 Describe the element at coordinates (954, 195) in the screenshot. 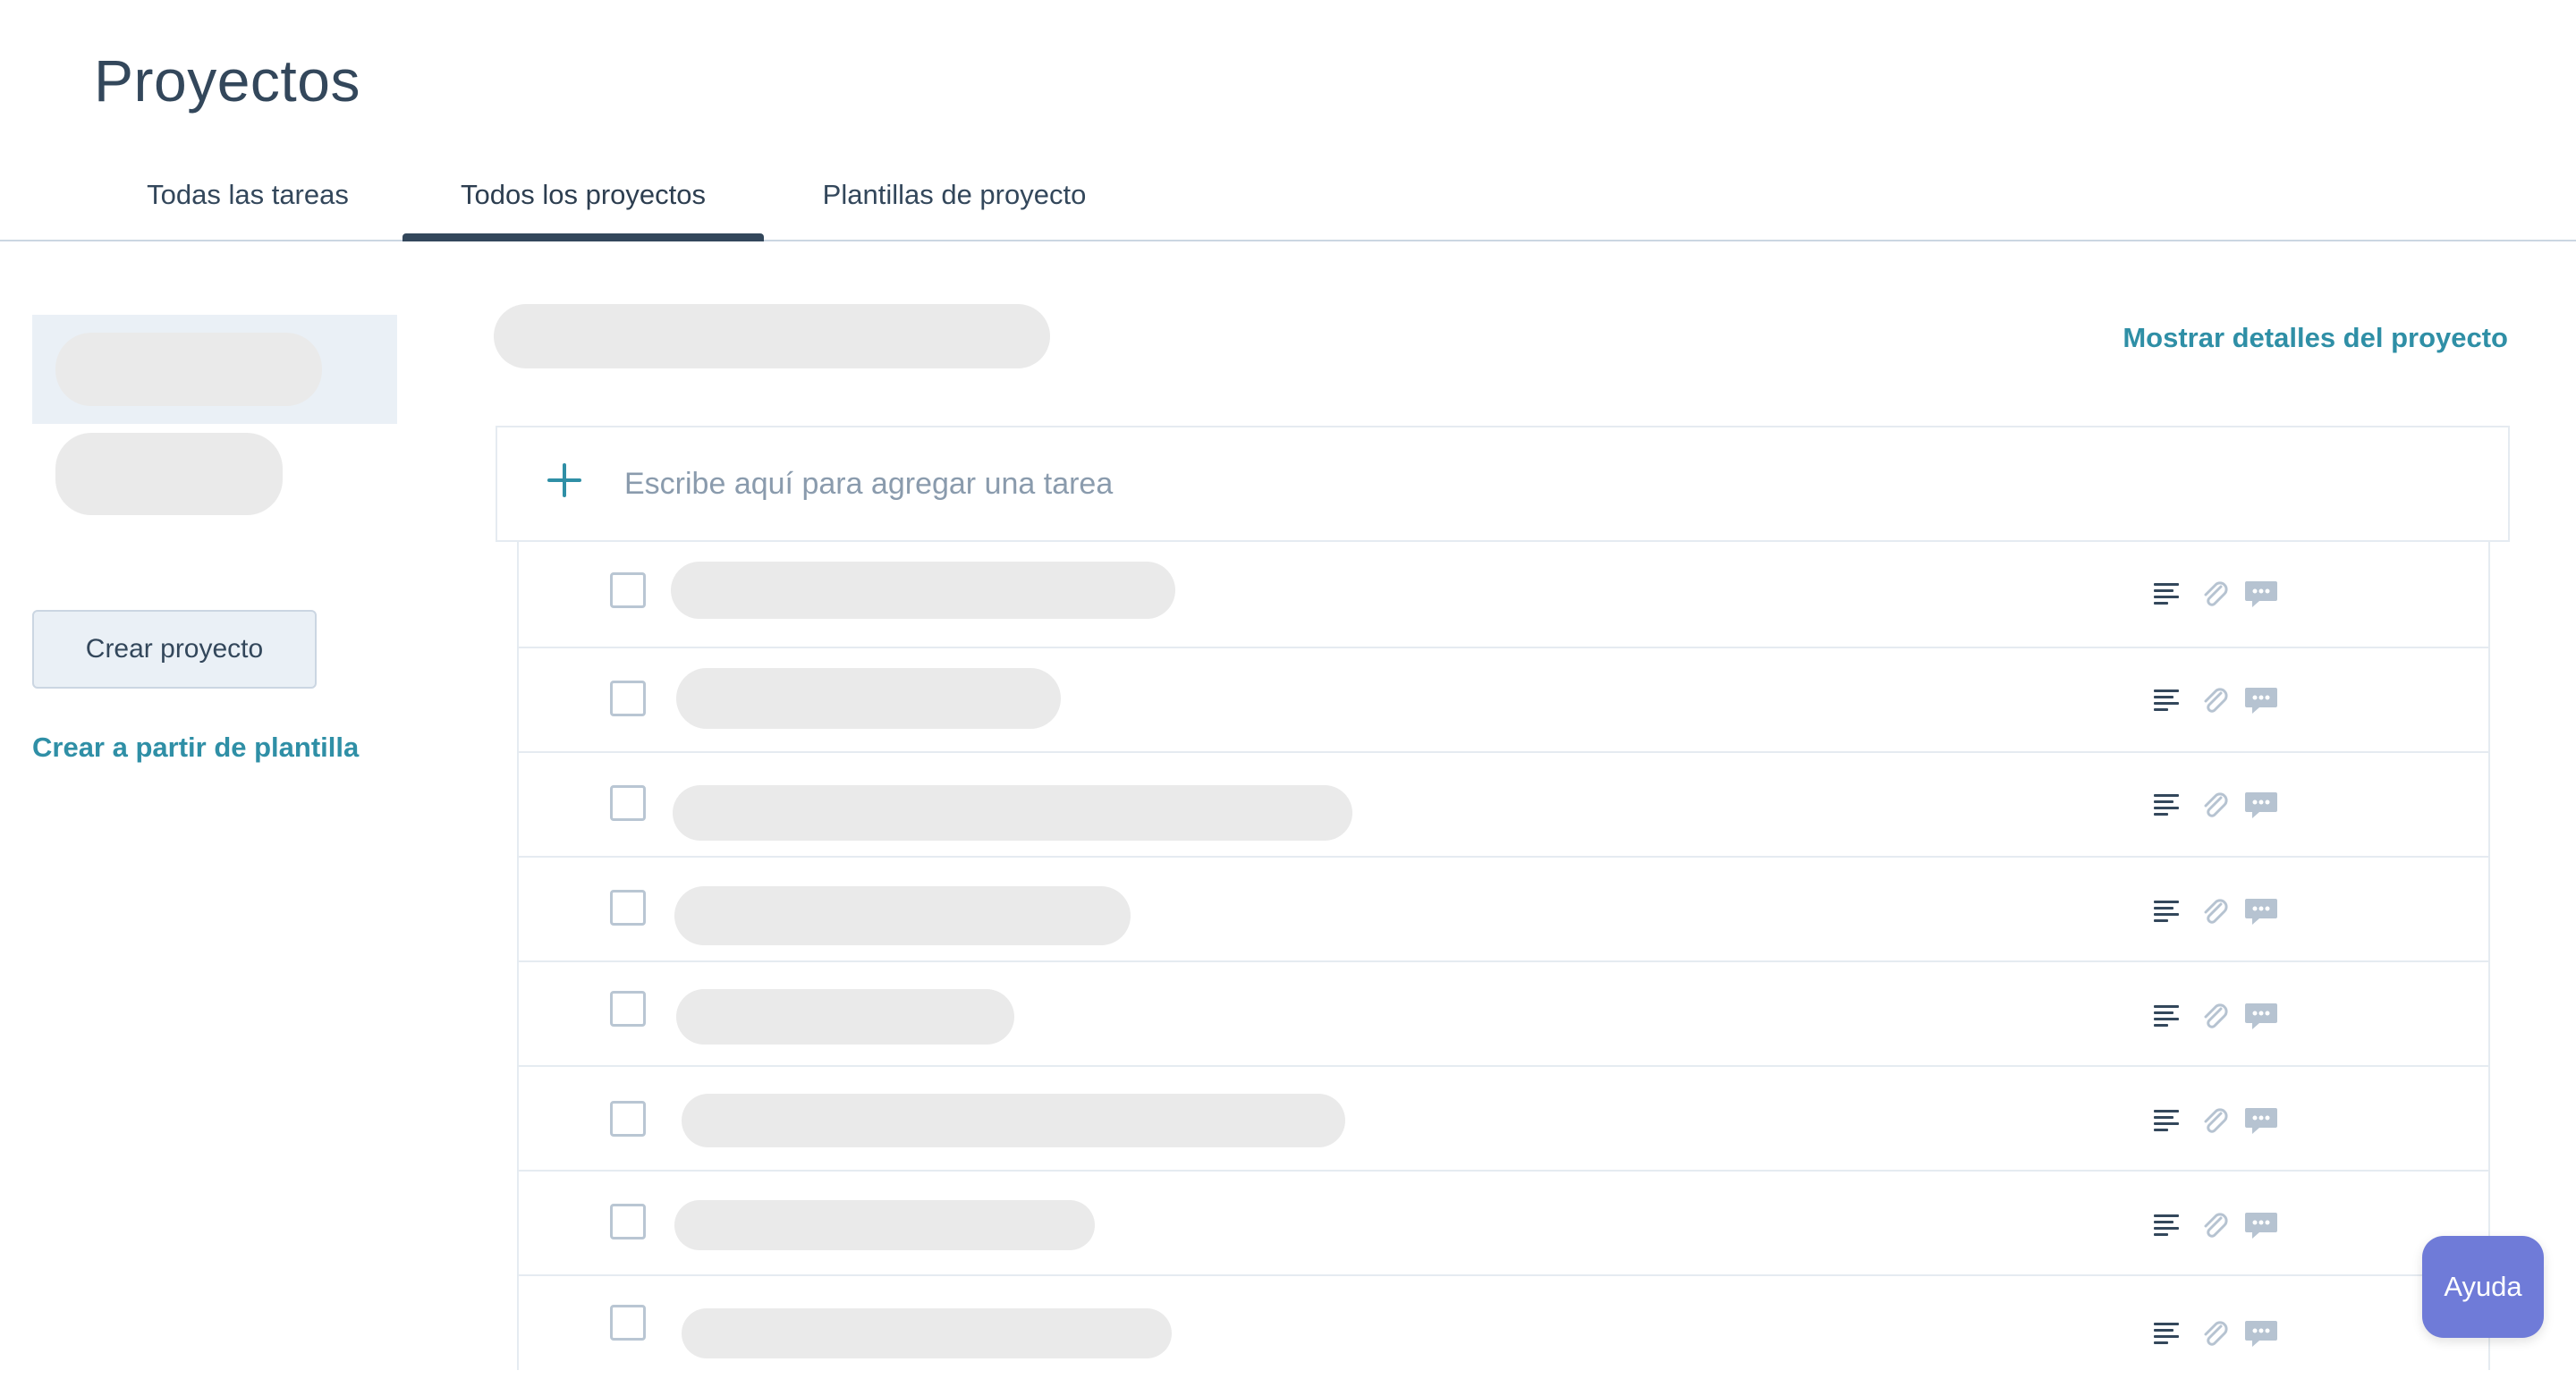

I see `tab-project-templates: Plantillas de proyecto` at that location.